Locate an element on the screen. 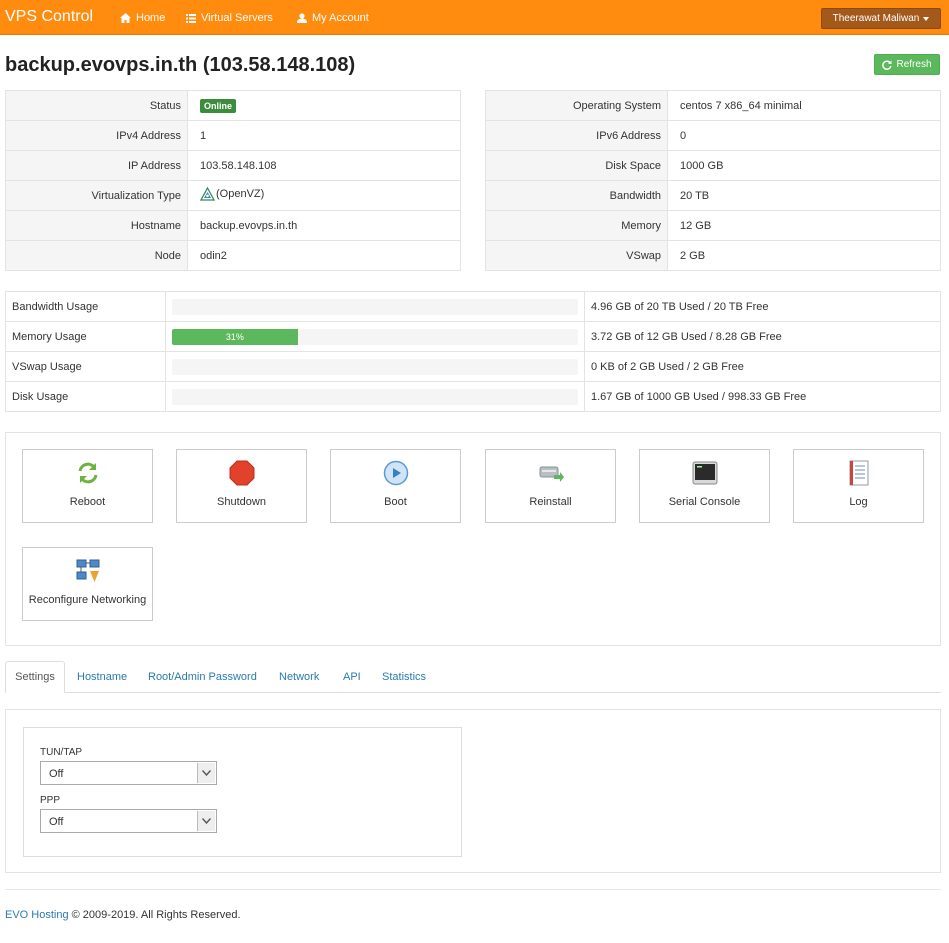 This screenshot has height=943, width=949. info-row: IPv4 Address 1 is located at coordinates (233, 135).